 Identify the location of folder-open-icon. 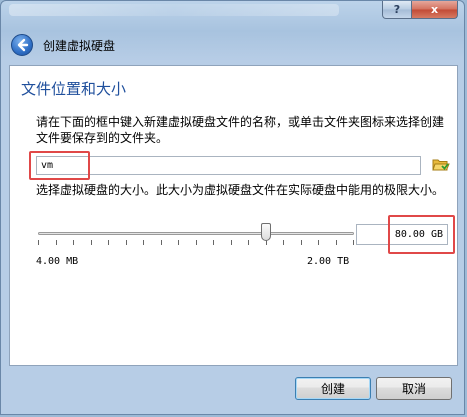
(441, 165).